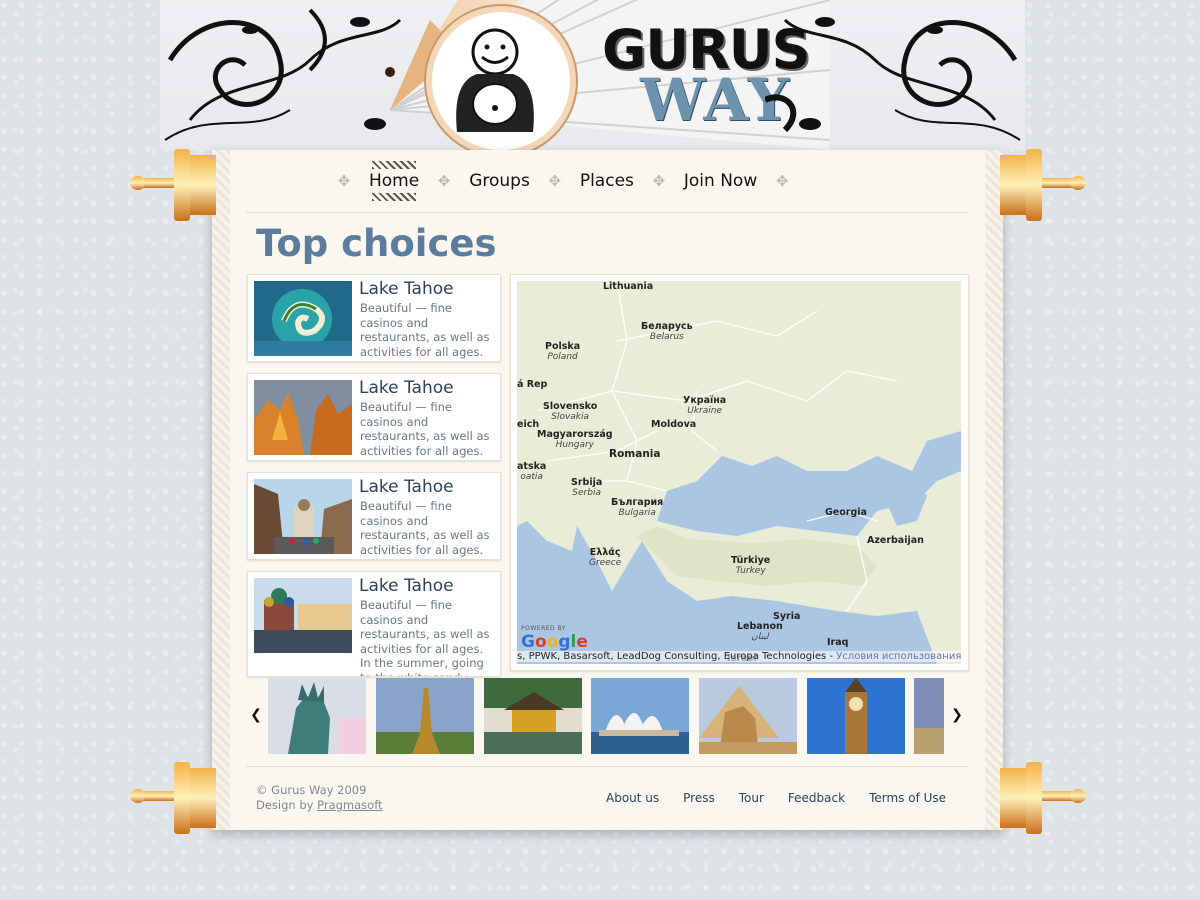 Image resolution: width=1200 pixels, height=900 pixels. Describe the element at coordinates (1044, 185) in the screenshot. I see `scroll-roller-top-right` at that location.